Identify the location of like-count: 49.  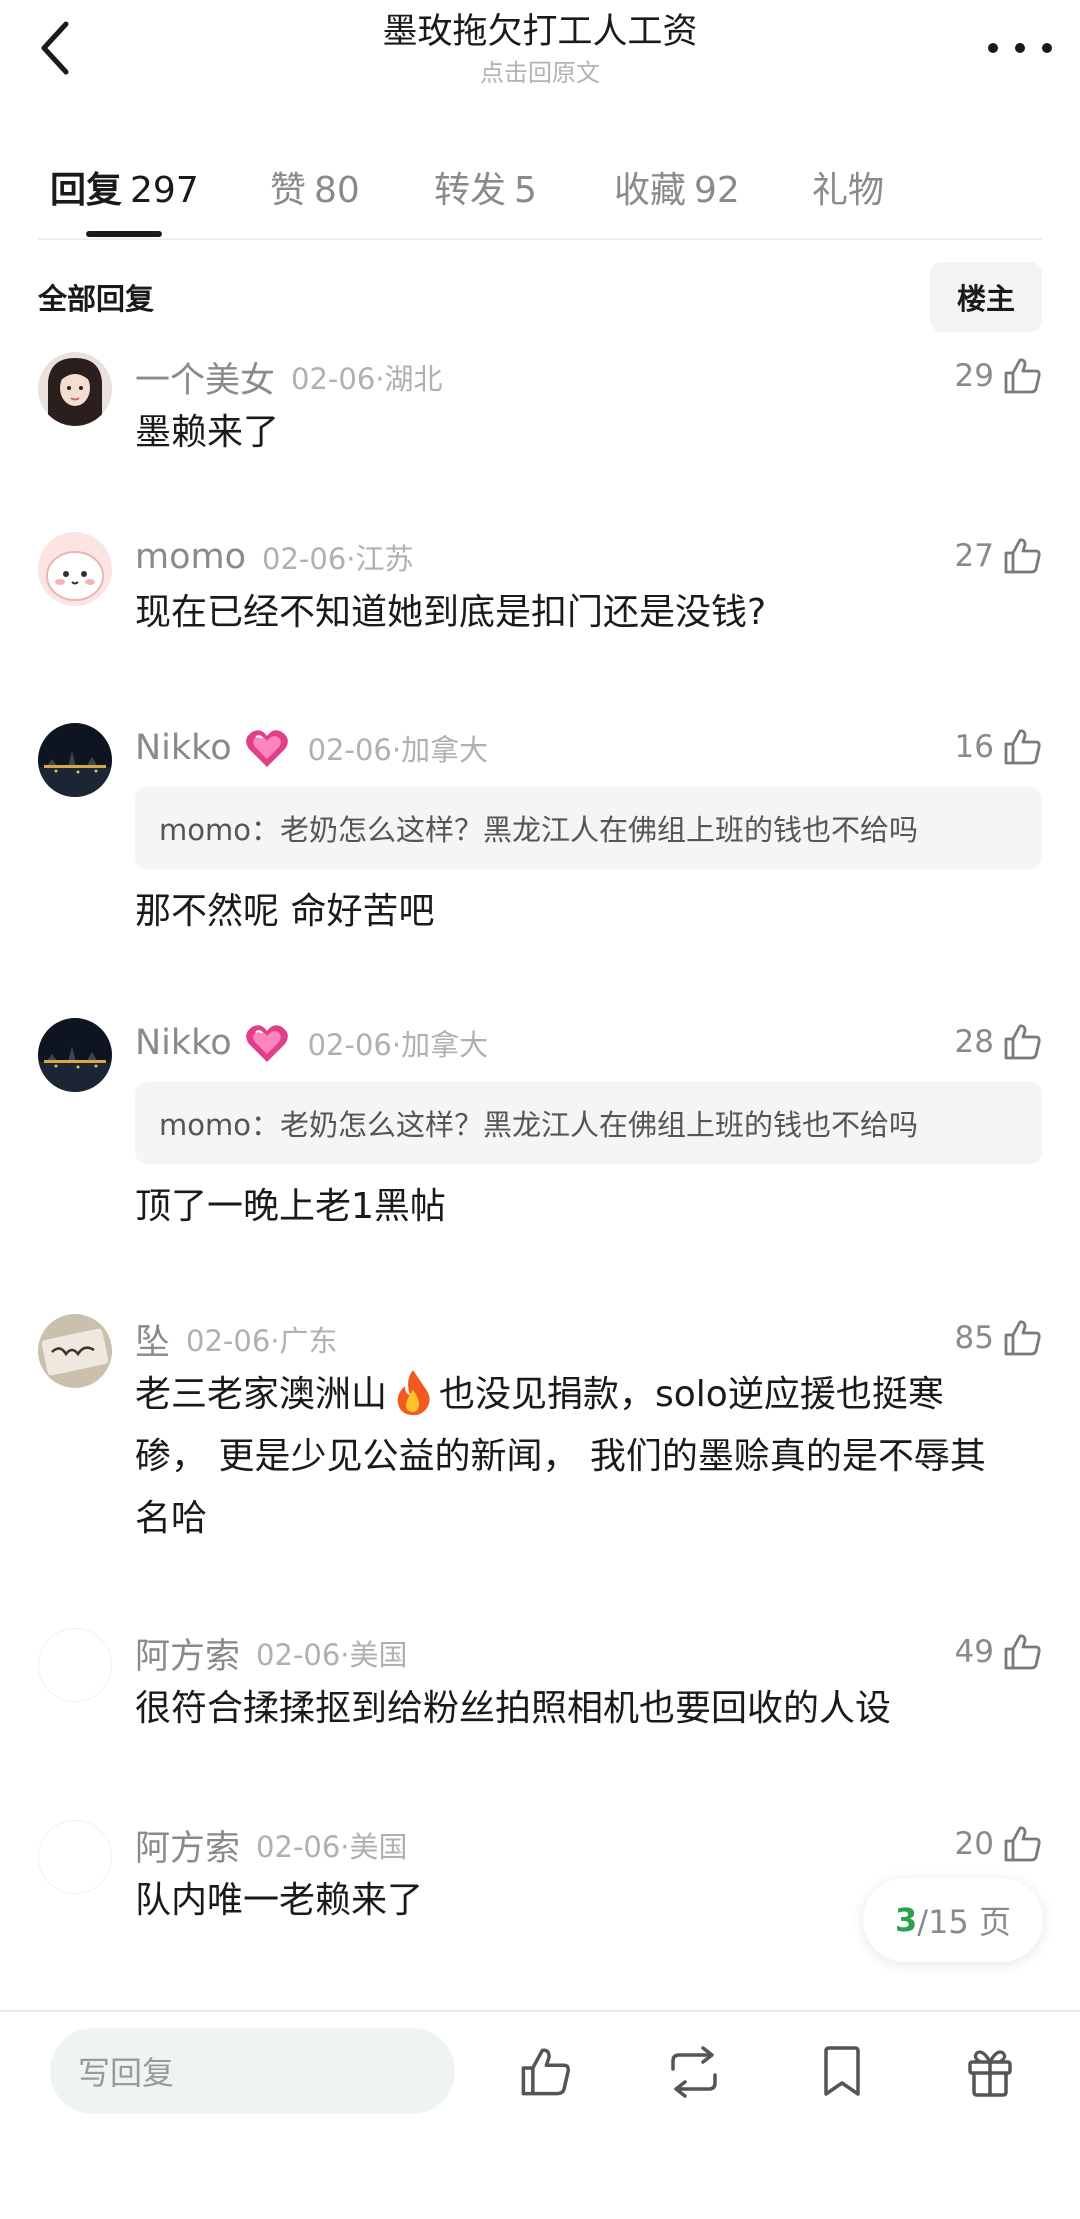
(974, 1652).